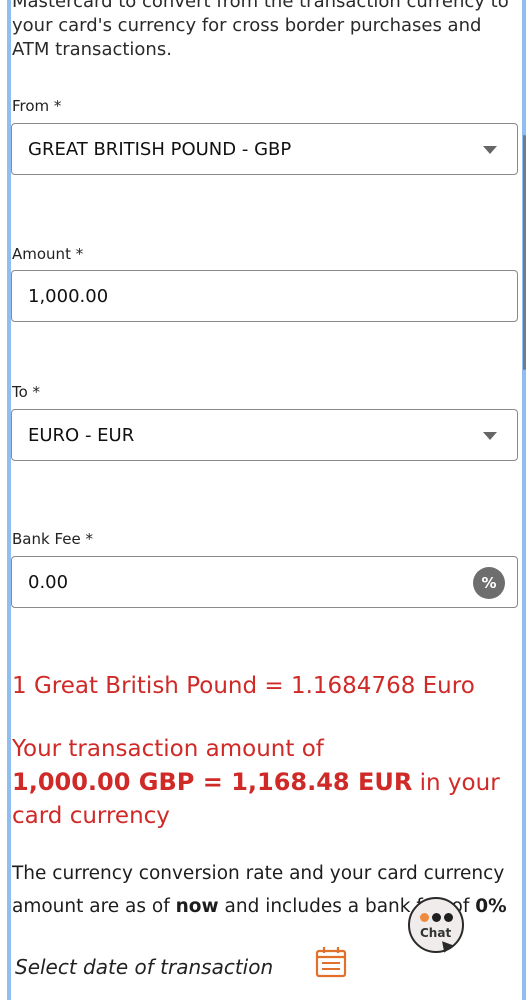 The height and width of the screenshot is (1000, 530). Describe the element at coordinates (264, 582) in the screenshot. I see `bank-fee-input: 0.00 %` at that location.